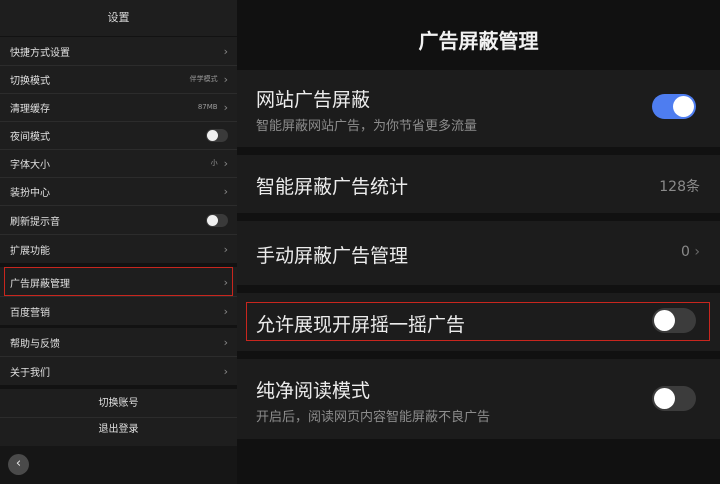 The height and width of the screenshot is (484, 720). What do you see at coordinates (367, 126) in the screenshot?
I see `row-subtitle: 智能屏蔽网站广告，为你节省更多流量` at bounding box center [367, 126].